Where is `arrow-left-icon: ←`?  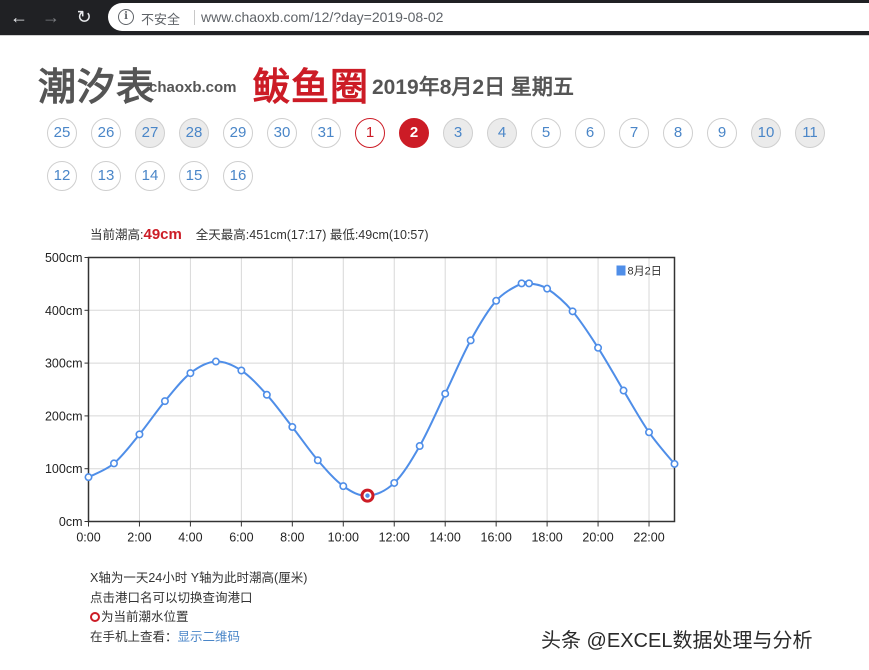 arrow-left-icon: ← is located at coordinates (19, 17).